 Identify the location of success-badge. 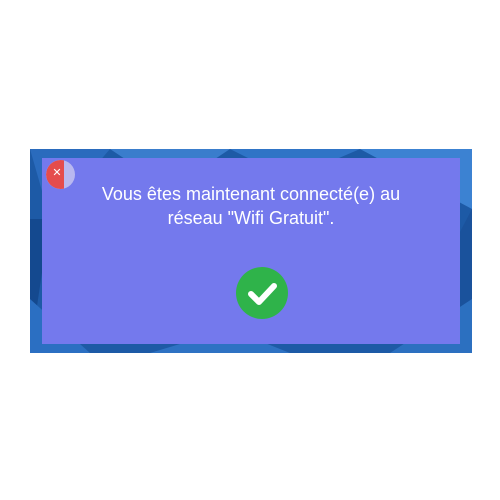
(262, 293).